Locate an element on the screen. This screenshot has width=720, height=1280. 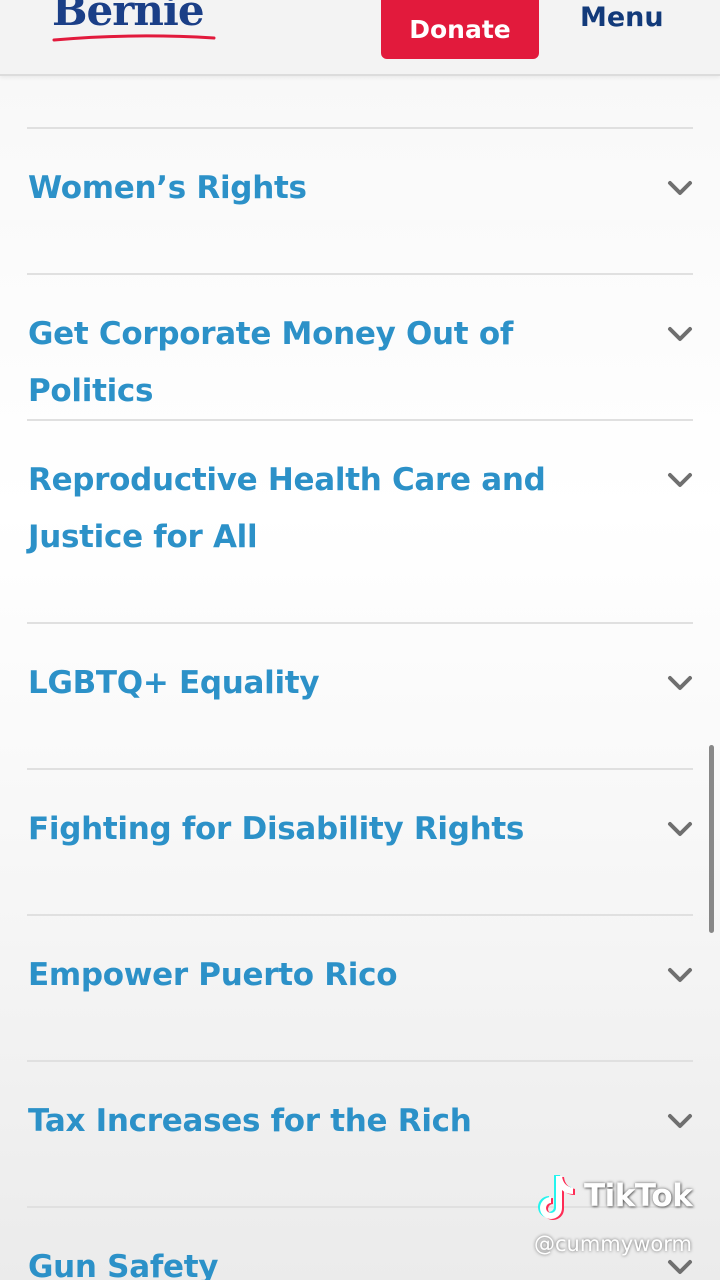
accordion-item-puerto-rico: Empower Puerto Rico is located at coordinates (360, 977).